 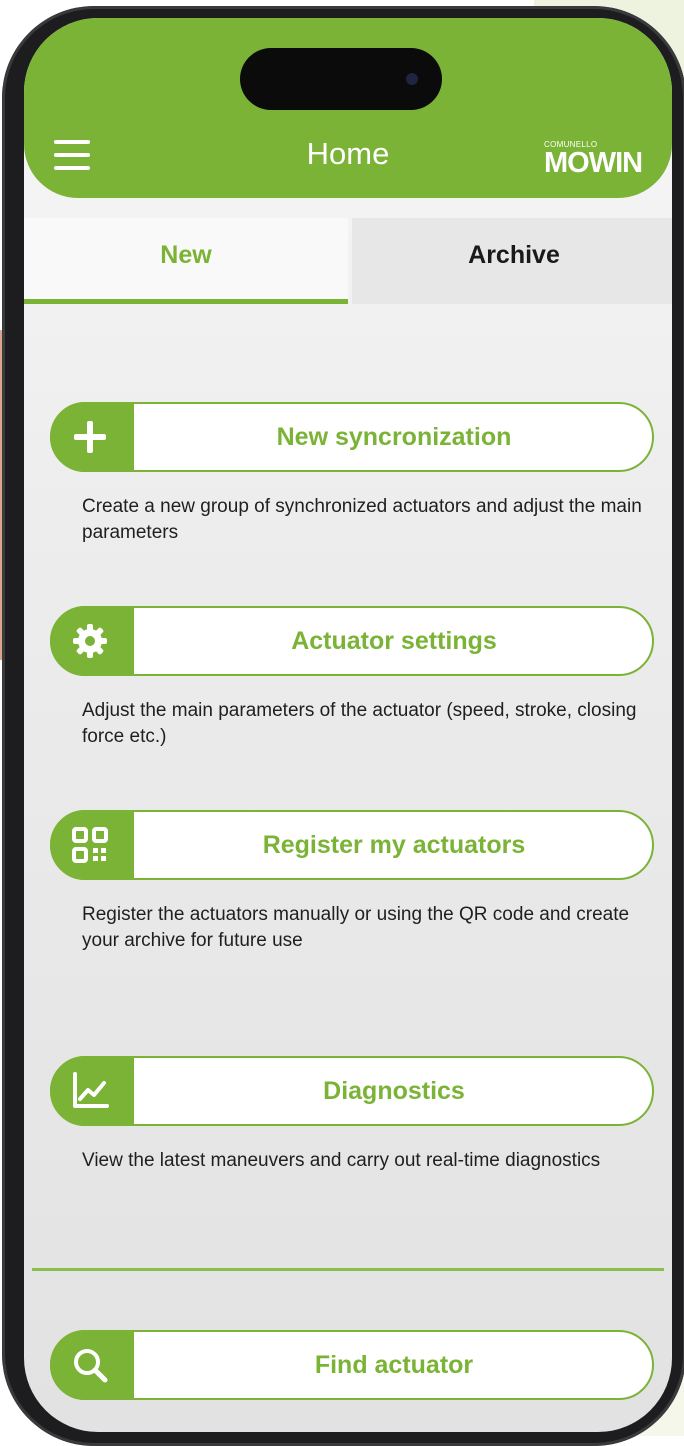 I want to click on register-my-actuators-button: Register my actuators, so click(x=352, y=845).